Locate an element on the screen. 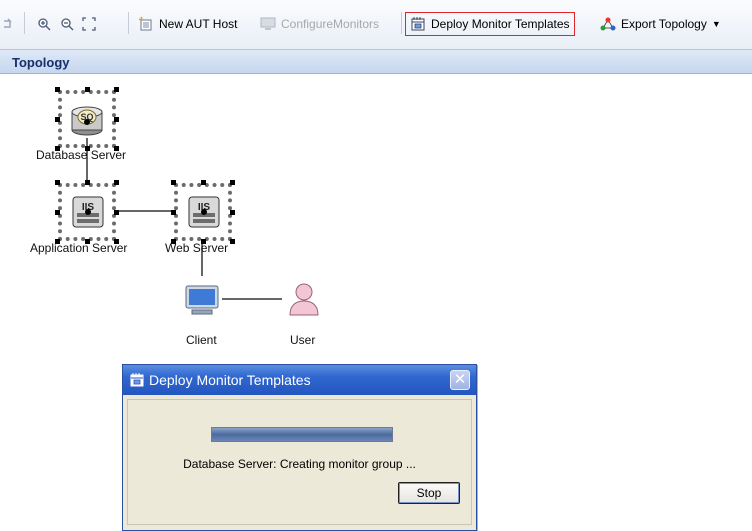 The height and width of the screenshot is (531, 752). node-label: Database Server is located at coordinates (81, 155).